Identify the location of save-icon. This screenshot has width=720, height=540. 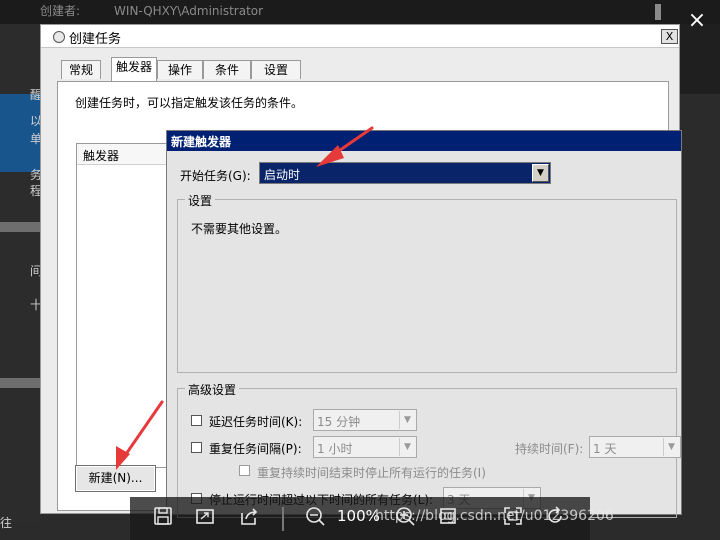
(163, 518).